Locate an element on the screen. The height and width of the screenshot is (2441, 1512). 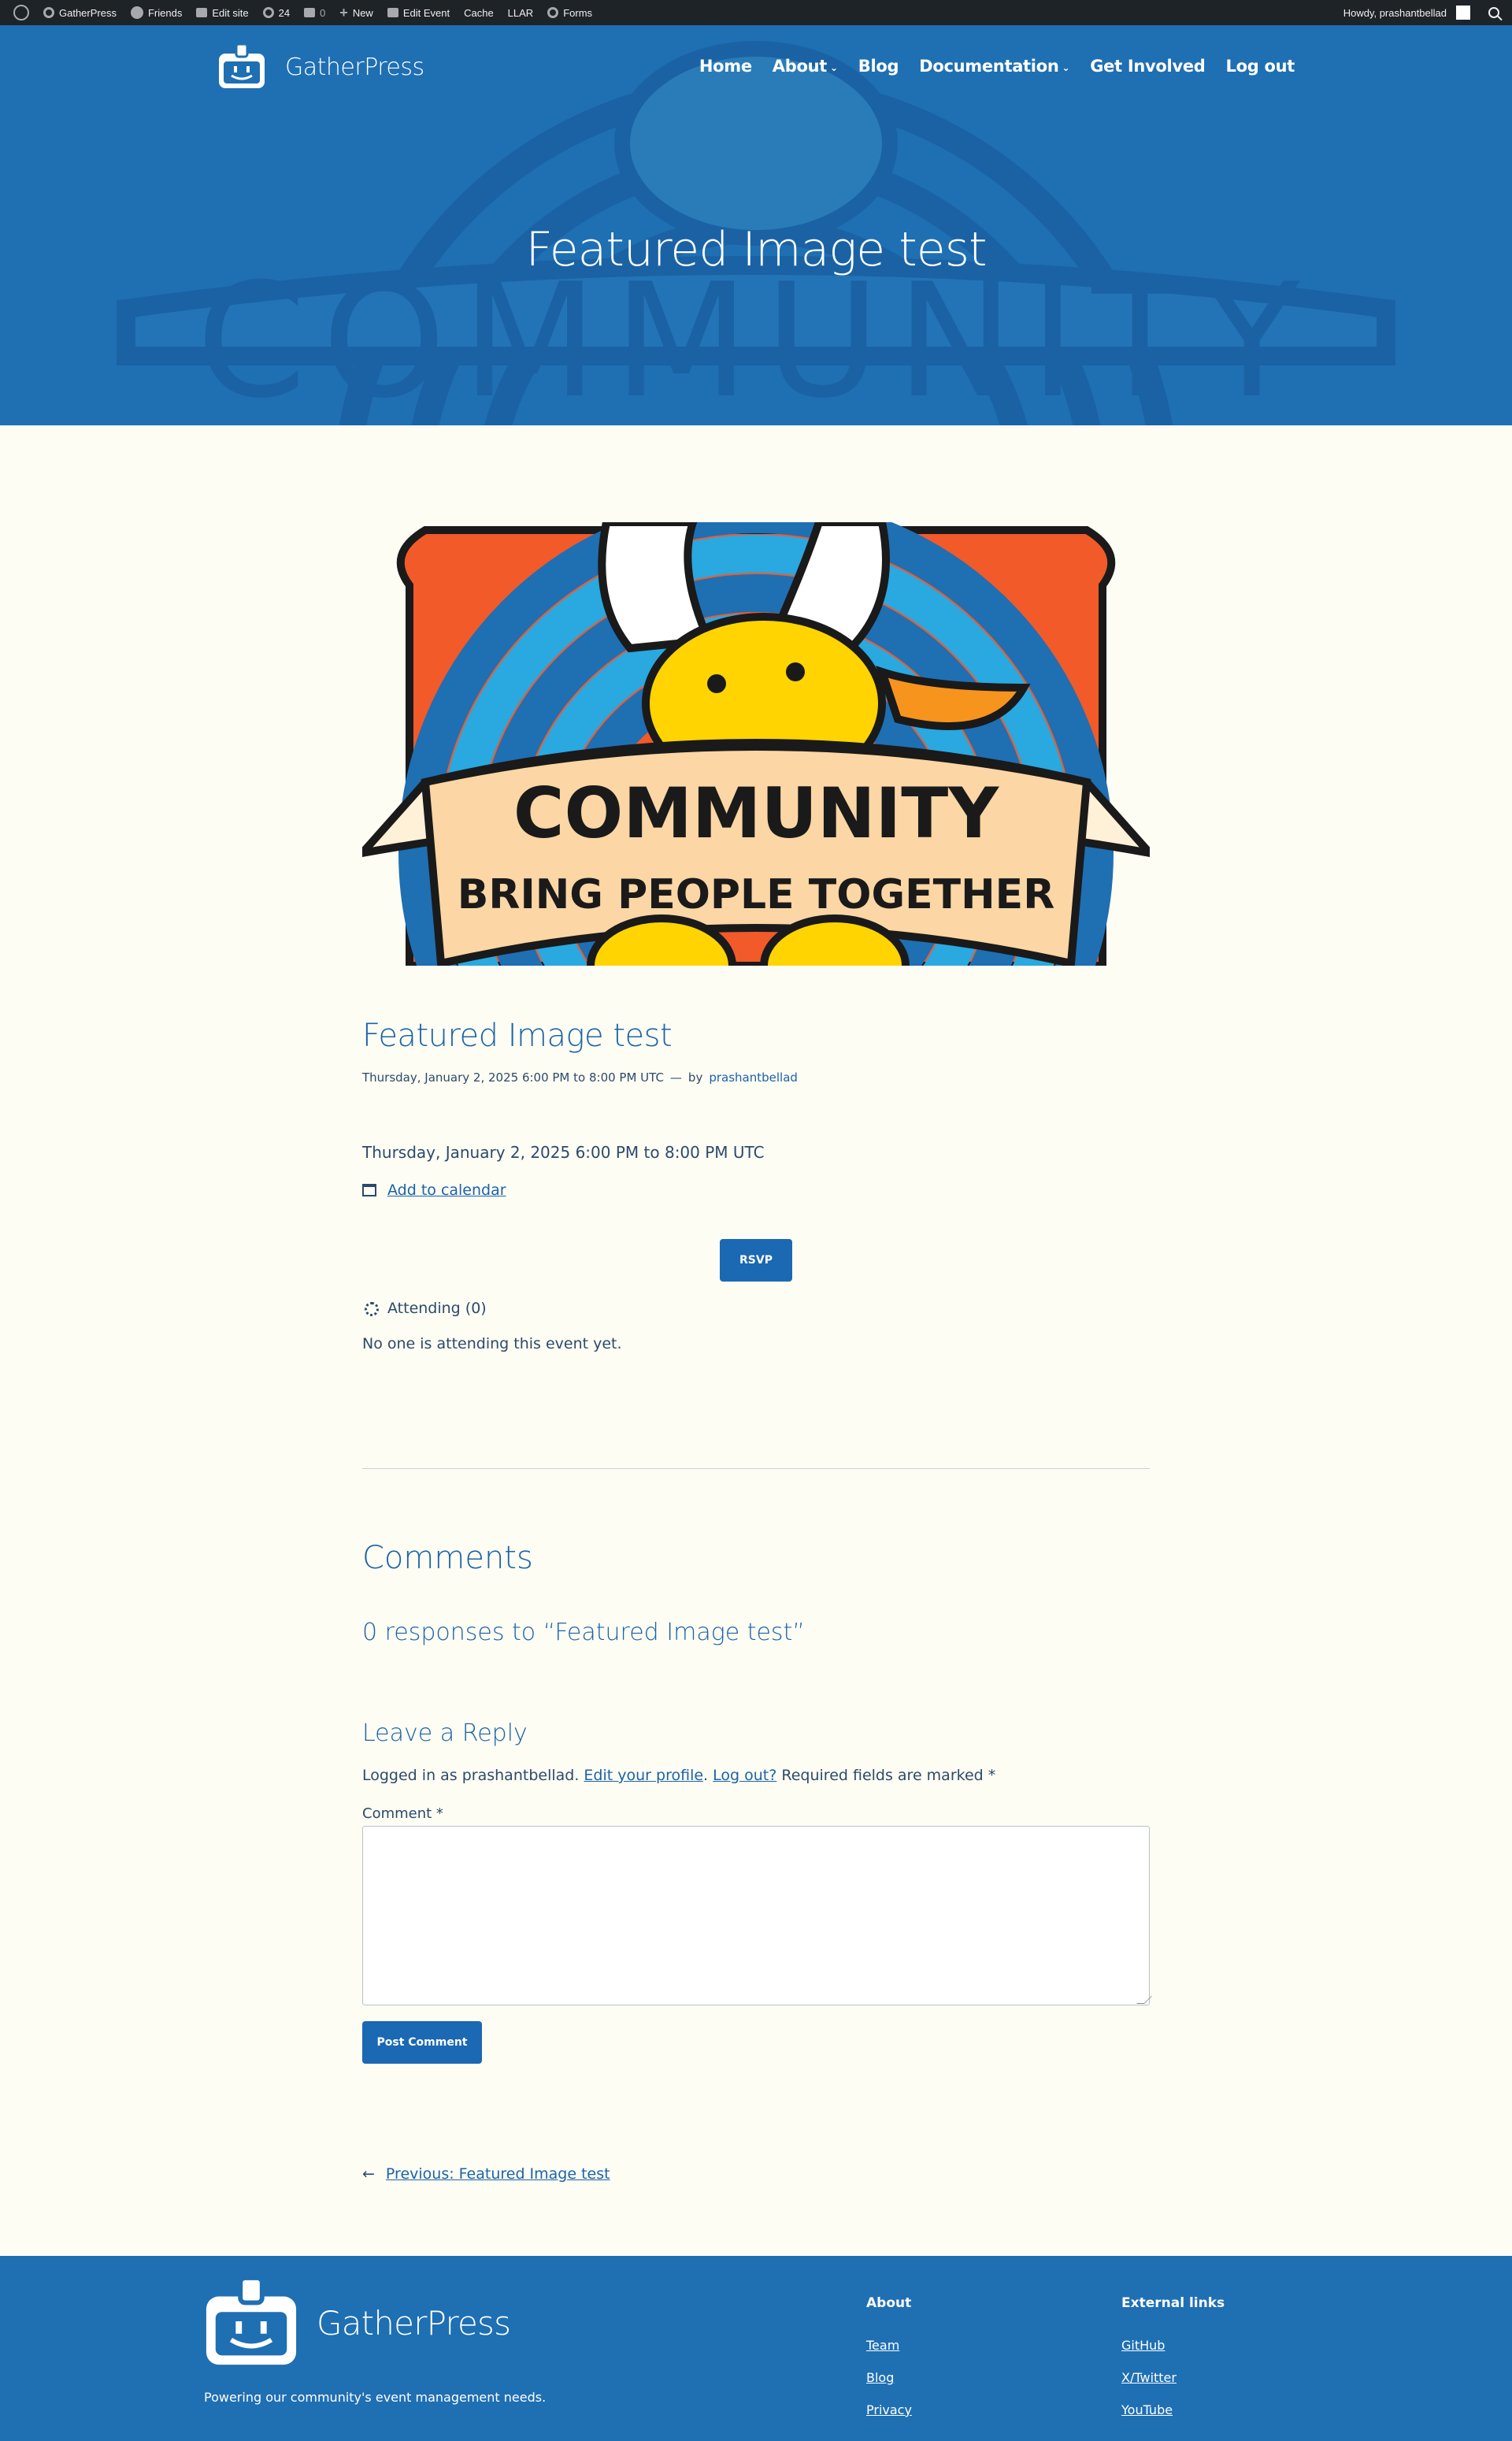
banner-text-tagline: BRING PEOPLE TOGETHER is located at coordinates (756, 895).